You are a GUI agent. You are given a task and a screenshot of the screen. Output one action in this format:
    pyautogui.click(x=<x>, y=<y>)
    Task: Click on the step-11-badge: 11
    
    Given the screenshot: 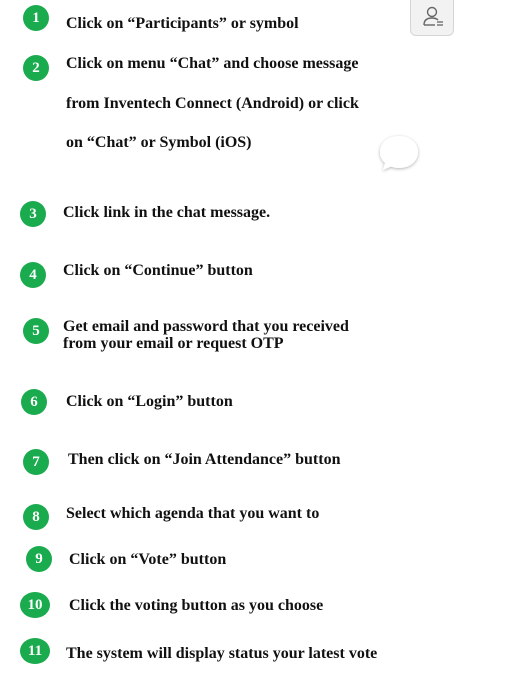 What is the action you would take?
    pyautogui.click(x=35, y=651)
    